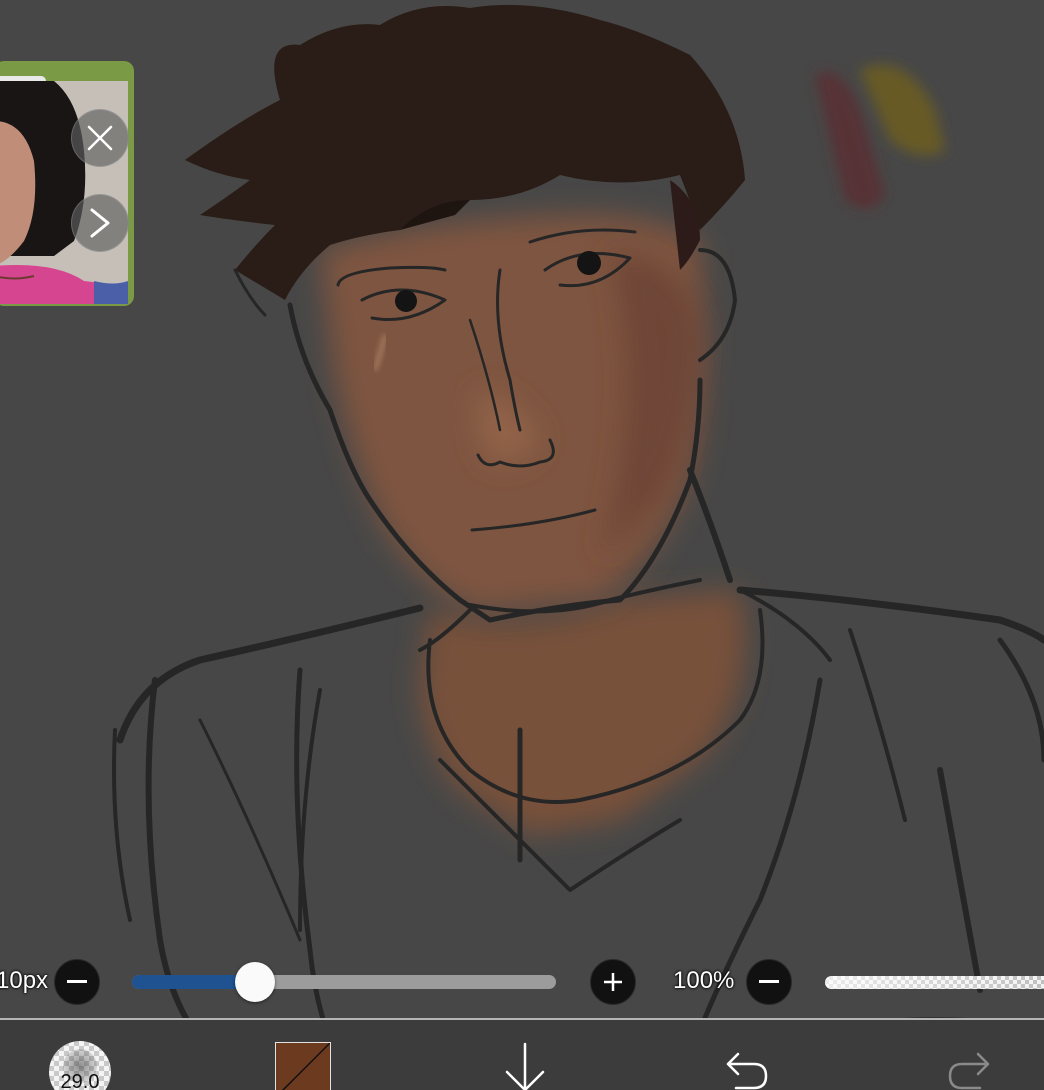  Describe the element at coordinates (254, 982) in the screenshot. I see `brush-size-slider-thumb` at that location.